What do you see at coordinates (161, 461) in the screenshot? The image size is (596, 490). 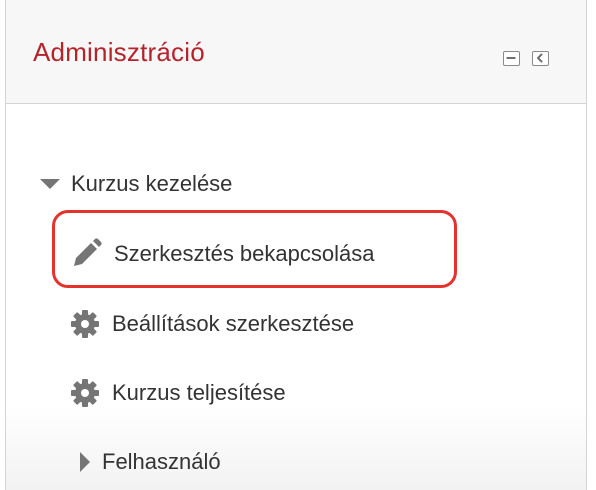 I see `nav-node-label: Felhasználó` at bounding box center [161, 461].